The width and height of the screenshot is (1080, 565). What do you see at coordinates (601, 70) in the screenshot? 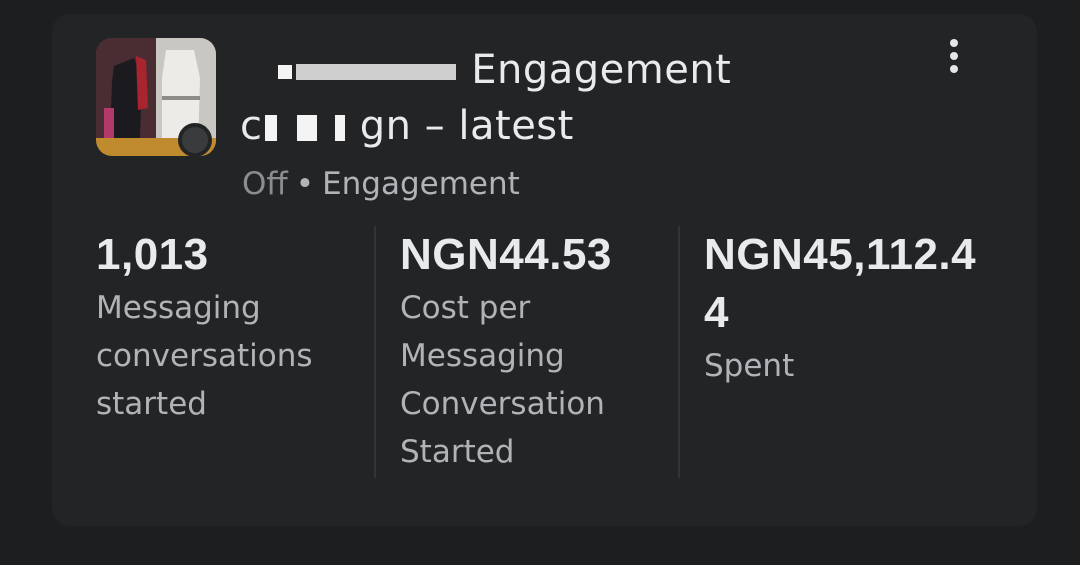
I see `title-line1: Engagement` at bounding box center [601, 70].